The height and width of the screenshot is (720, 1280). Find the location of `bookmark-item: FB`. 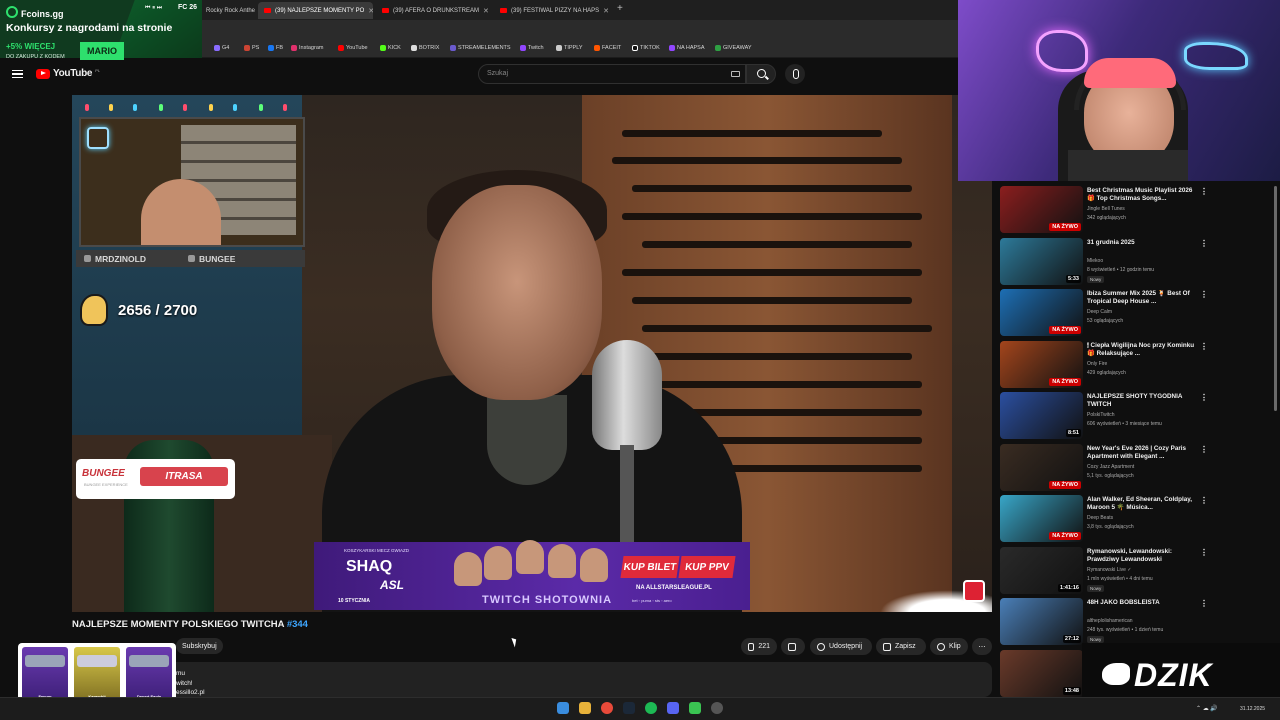

bookmark-item: FB is located at coordinates (275, 48).